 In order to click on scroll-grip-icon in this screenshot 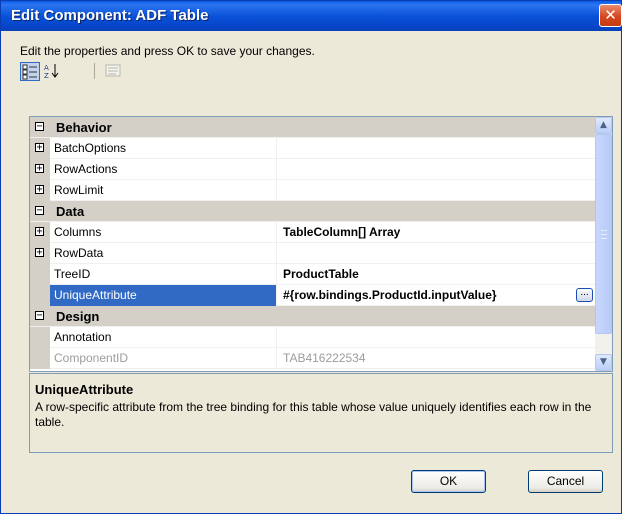, I will do `click(604, 234)`.